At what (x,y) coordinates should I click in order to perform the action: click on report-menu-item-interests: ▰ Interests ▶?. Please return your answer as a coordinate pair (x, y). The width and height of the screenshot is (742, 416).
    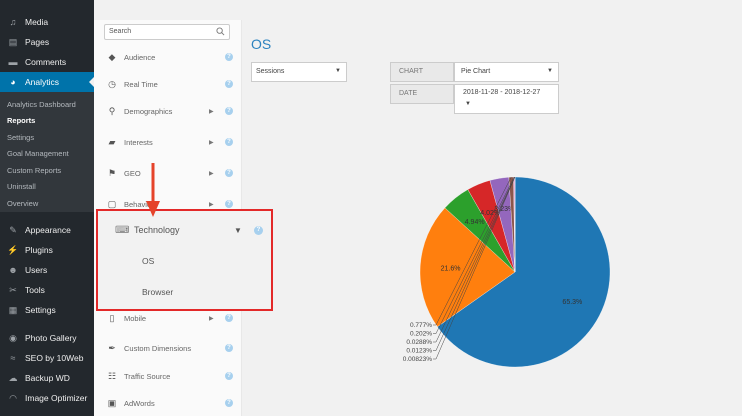
    Looking at the image, I should click on (168, 142).